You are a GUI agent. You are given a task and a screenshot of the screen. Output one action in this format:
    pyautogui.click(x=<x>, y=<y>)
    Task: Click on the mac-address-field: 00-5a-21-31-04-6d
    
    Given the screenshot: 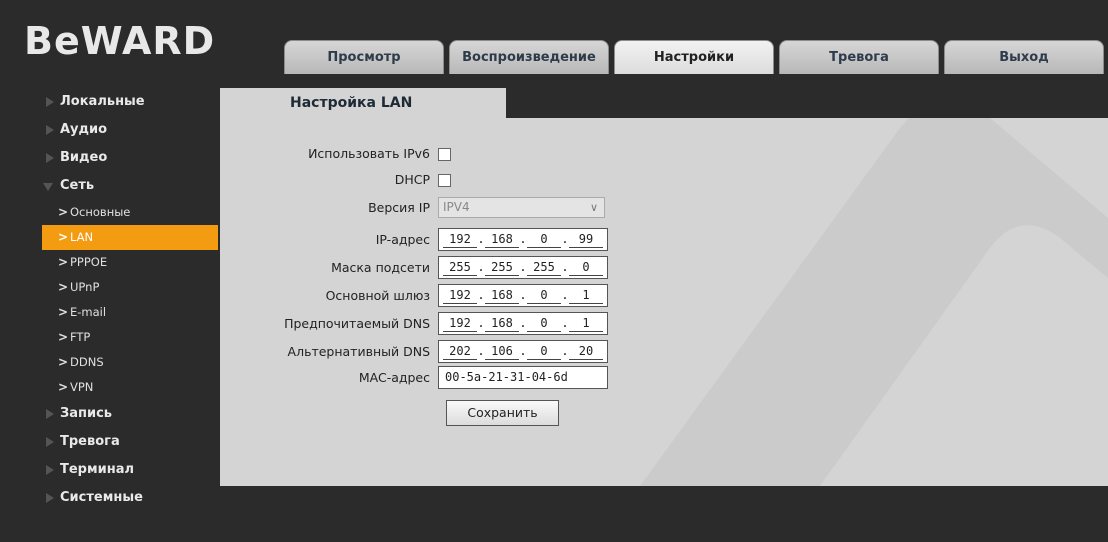 What is the action you would take?
    pyautogui.click(x=523, y=377)
    